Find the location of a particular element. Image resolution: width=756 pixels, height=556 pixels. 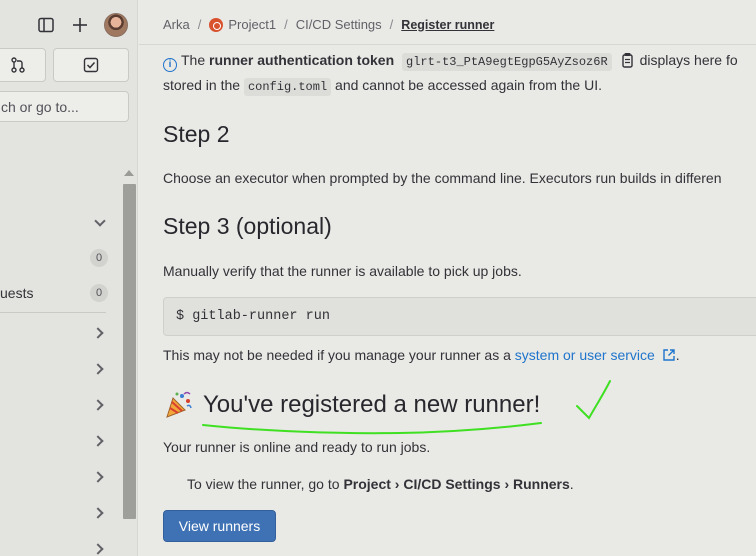

merge-requests-button is located at coordinates (23, 65).